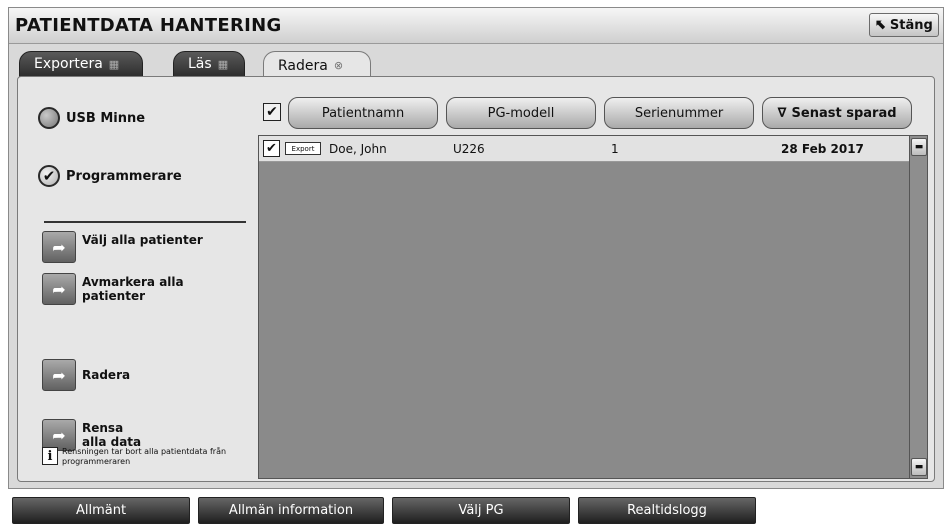 This screenshot has height=527, width=948. What do you see at coordinates (469, 149) in the screenshot?
I see `cell-pg-model: U226` at bounding box center [469, 149].